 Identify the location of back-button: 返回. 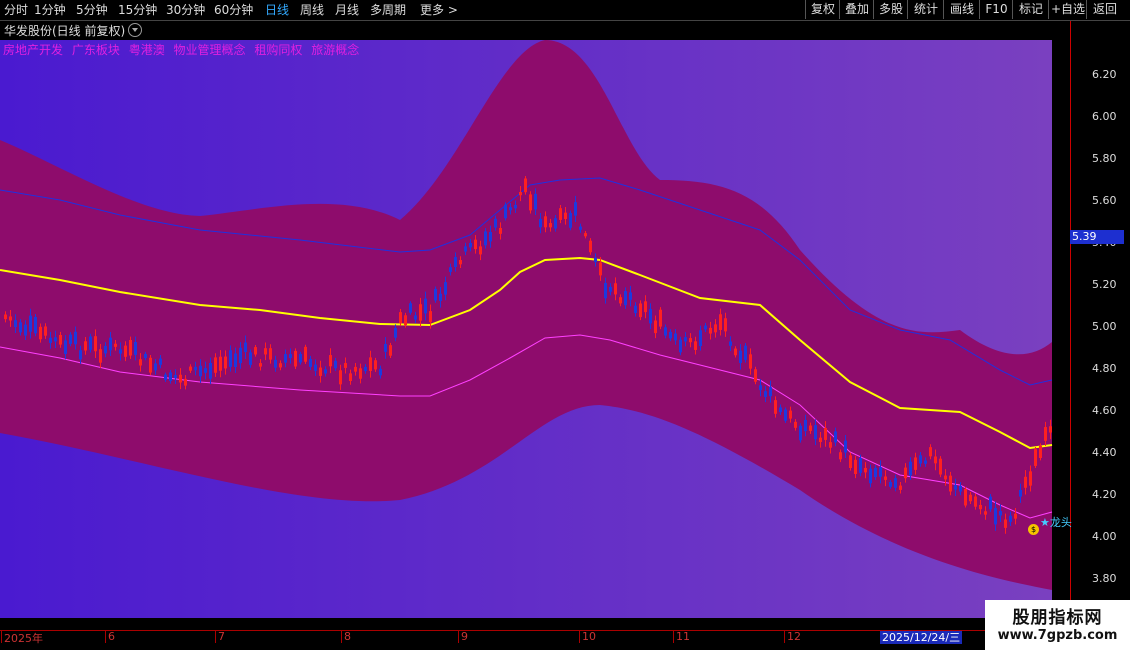
(1104, 9).